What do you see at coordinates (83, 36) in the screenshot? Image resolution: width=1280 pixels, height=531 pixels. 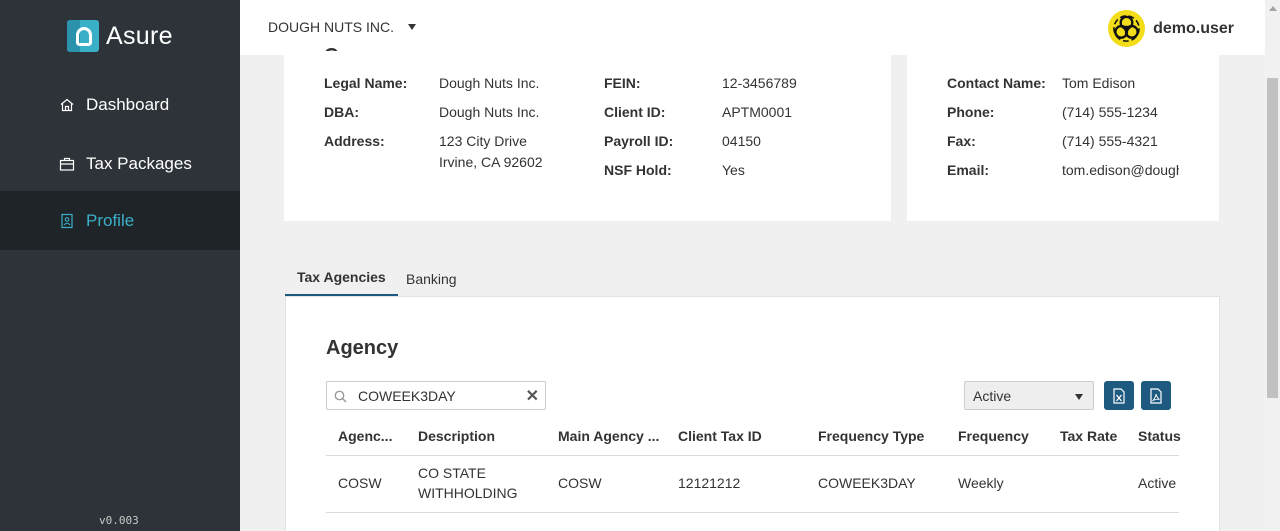 I see `asure-logo-icon` at bounding box center [83, 36].